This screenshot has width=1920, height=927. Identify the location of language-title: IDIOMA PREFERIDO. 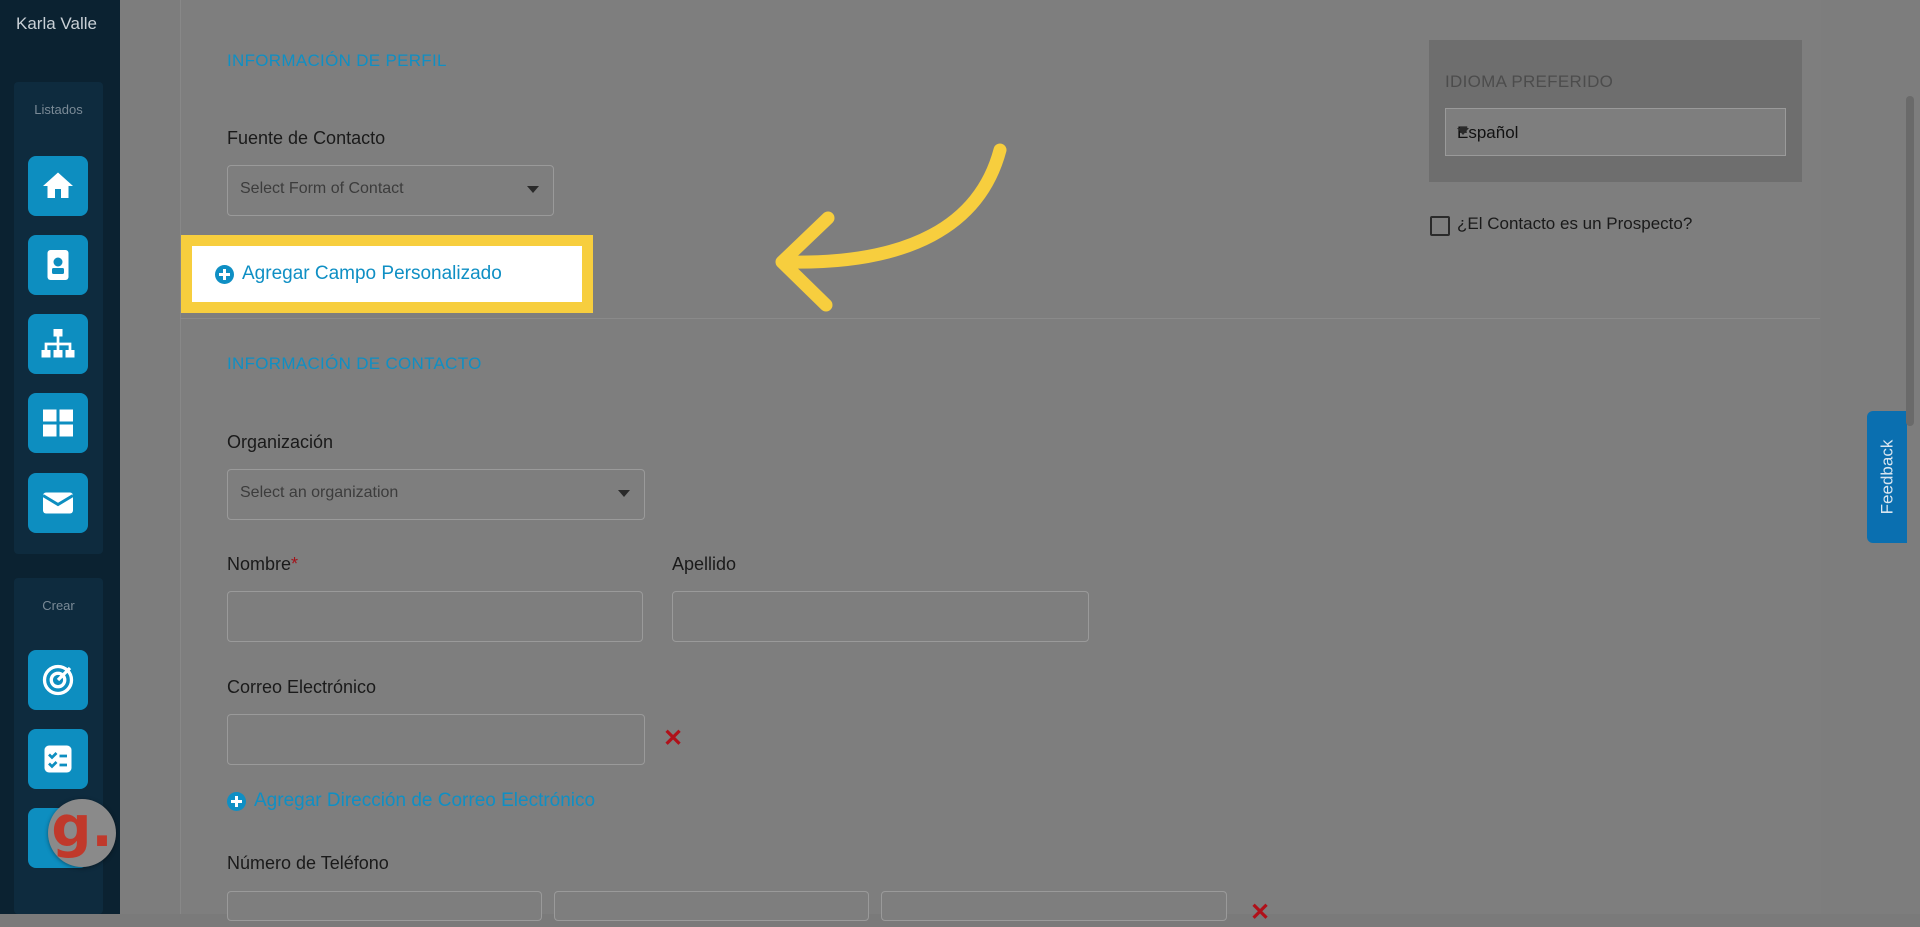
(1529, 81).